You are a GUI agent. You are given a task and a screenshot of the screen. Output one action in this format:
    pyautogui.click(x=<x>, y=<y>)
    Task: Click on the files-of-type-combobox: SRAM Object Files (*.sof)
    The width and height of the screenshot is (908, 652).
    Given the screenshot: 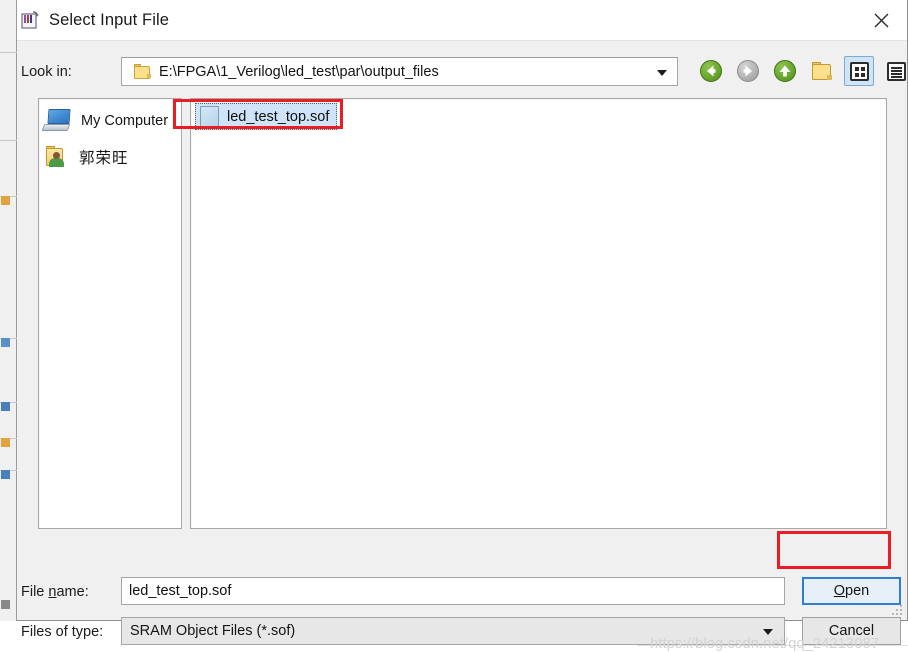 What is the action you would take?
    pyautogui.click(x=453, y=631)
    